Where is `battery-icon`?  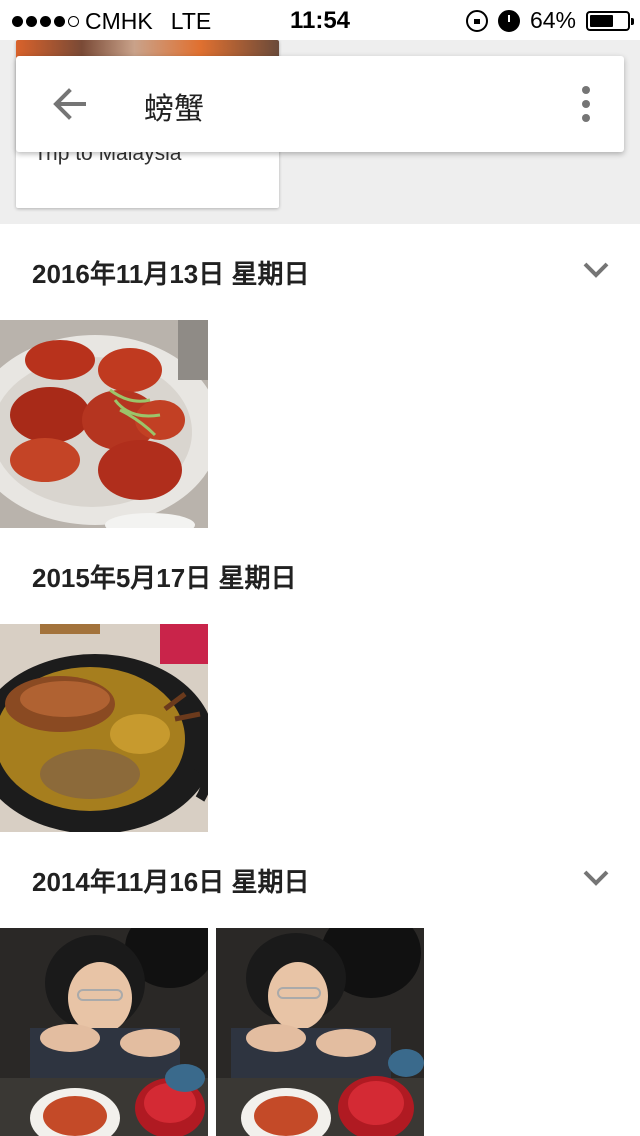 battery-icon is located at coordinates (610, 20).